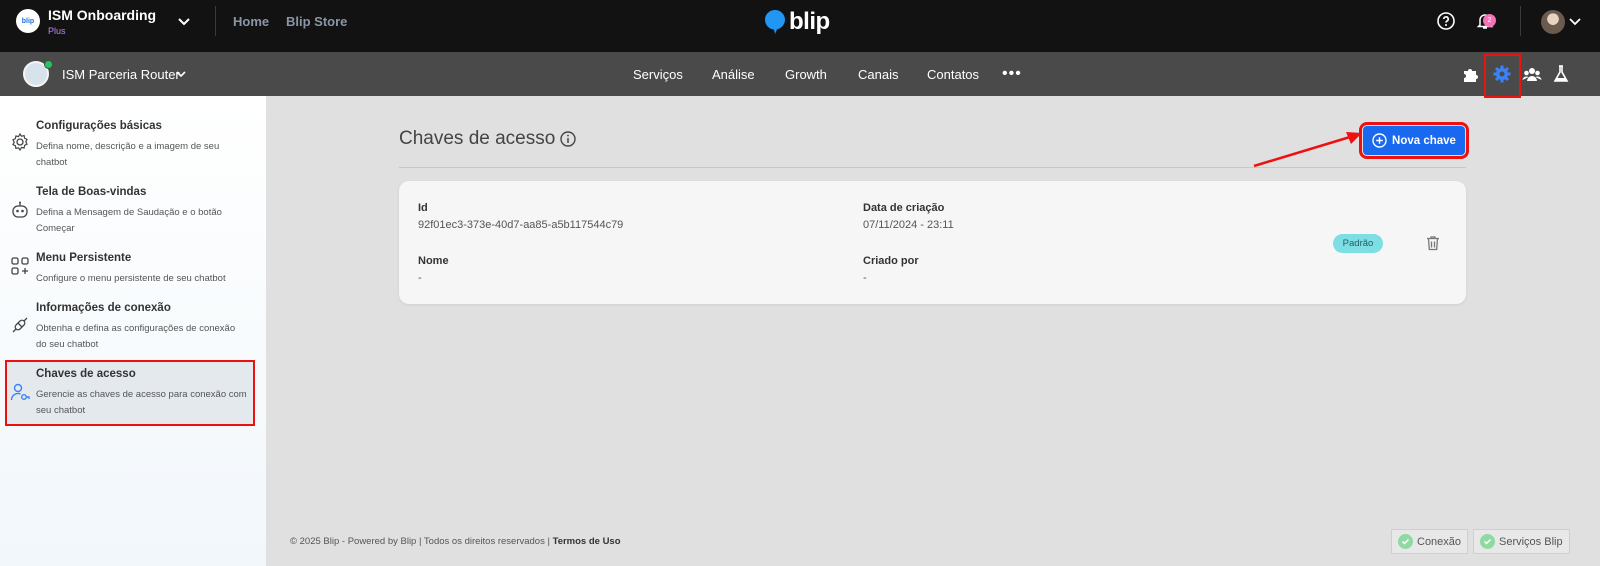 The height and width of the screenshot is (566, 1600). Describe the element at coordinates (568, 139) in the screenshot. I see `info-icon` at that location.